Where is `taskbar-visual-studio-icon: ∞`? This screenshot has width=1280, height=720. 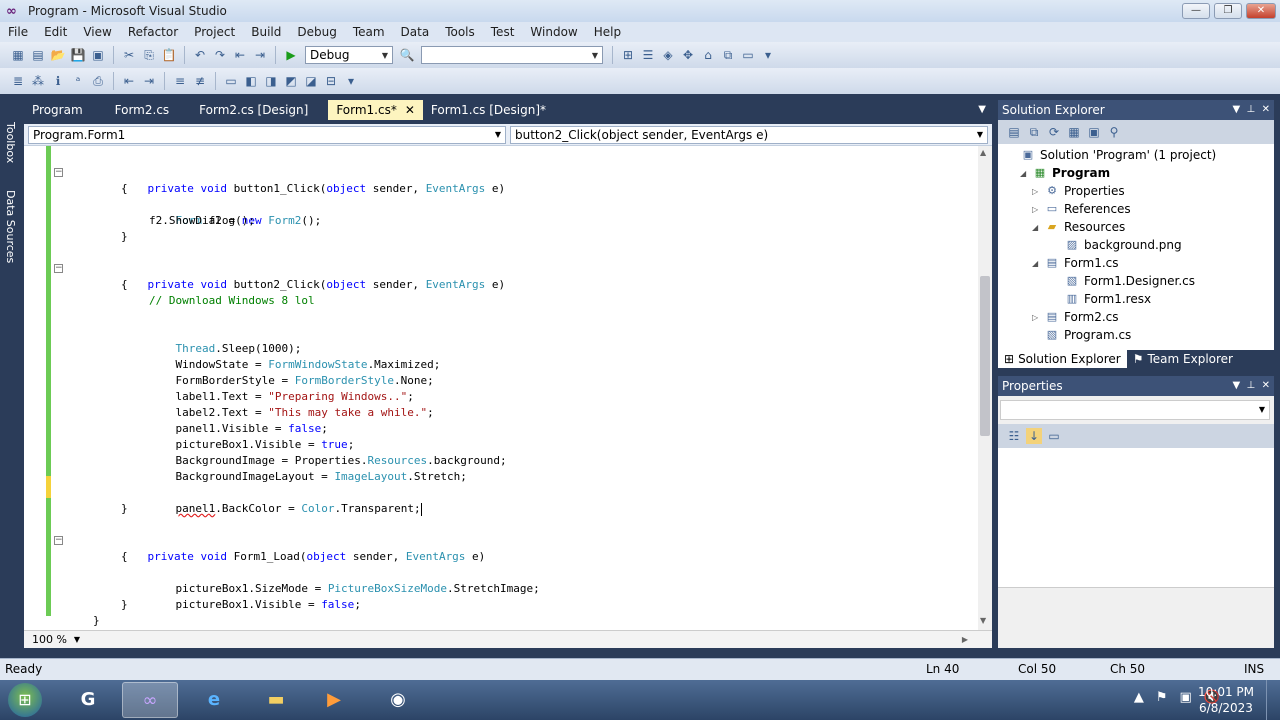
taskbar-visual-studio-icon: ∞ is located at coordinates (150, 700).